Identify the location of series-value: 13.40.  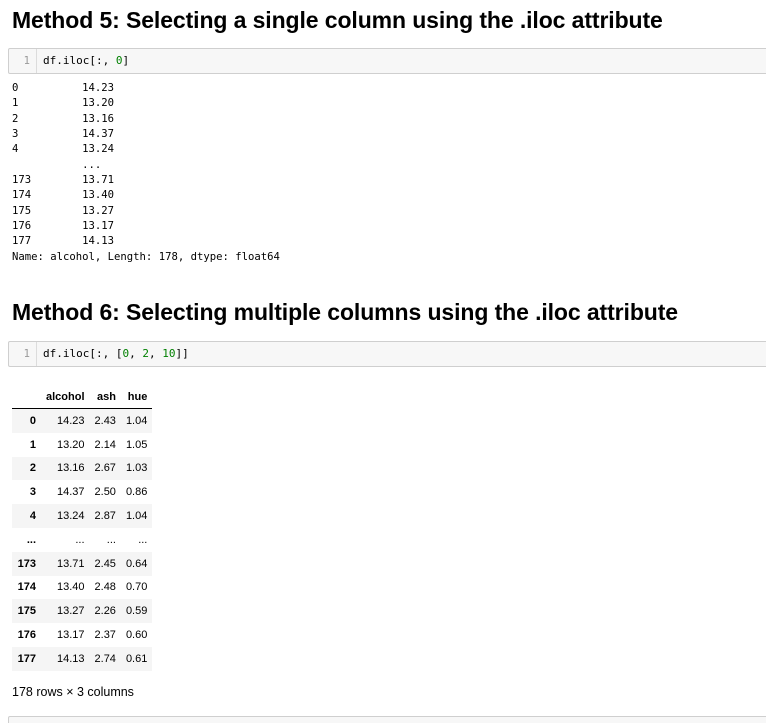
(89, 195).